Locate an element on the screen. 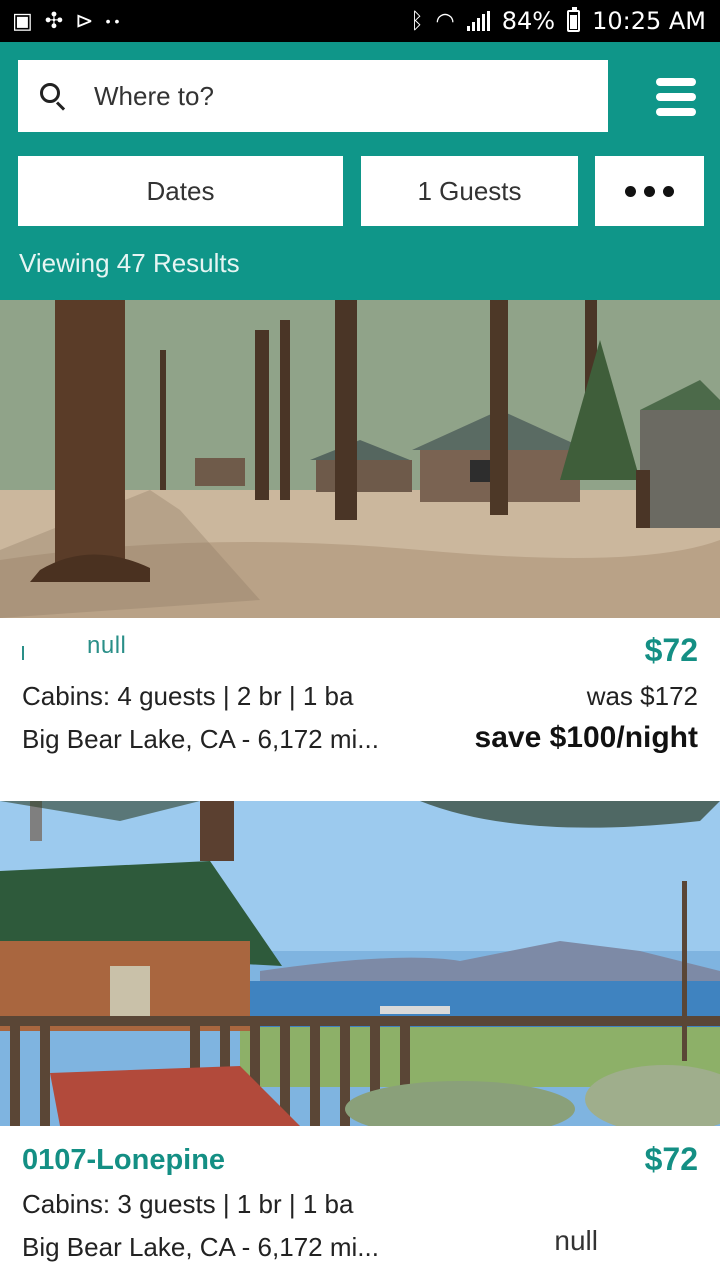 The width and height of the screenshot is (720, 1280). listing-details: Cabins: 4 guests | 2 br | 1 ba is located at coordinates (188, 696).